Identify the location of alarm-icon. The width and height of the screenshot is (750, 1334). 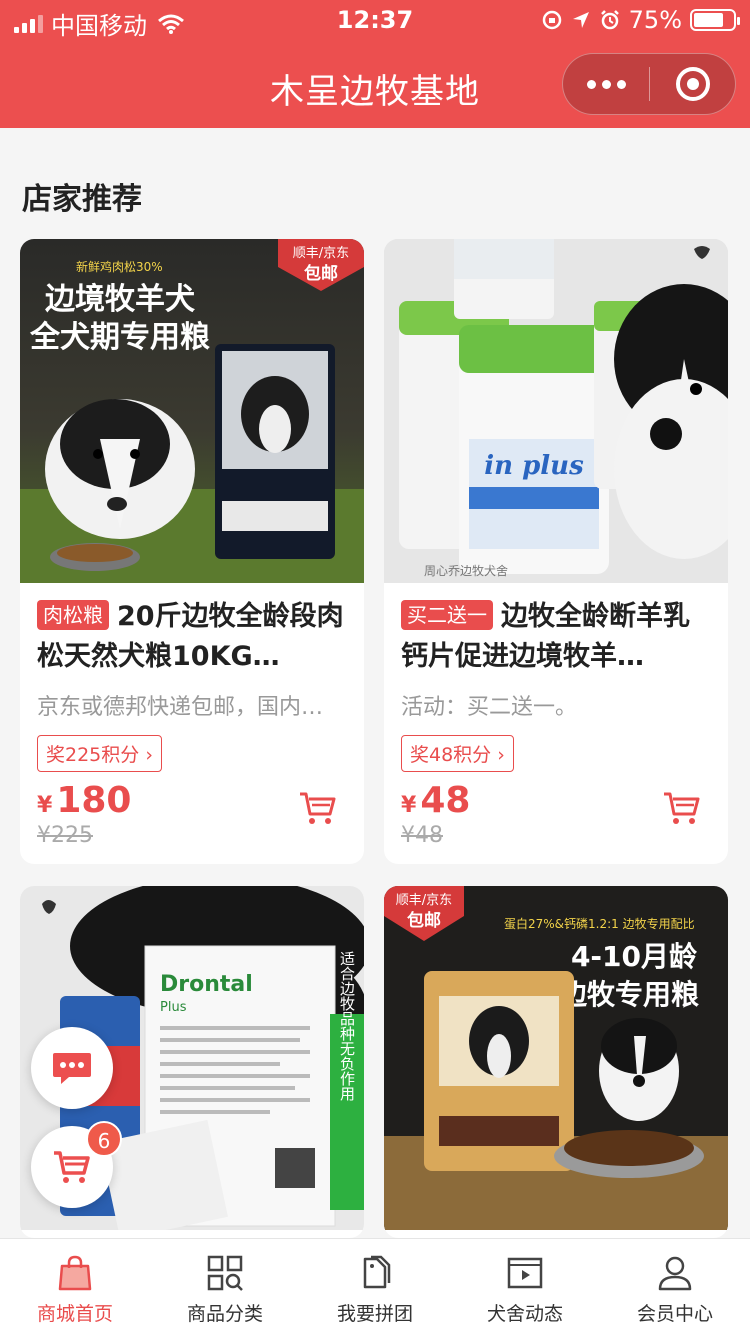
(609, 20).